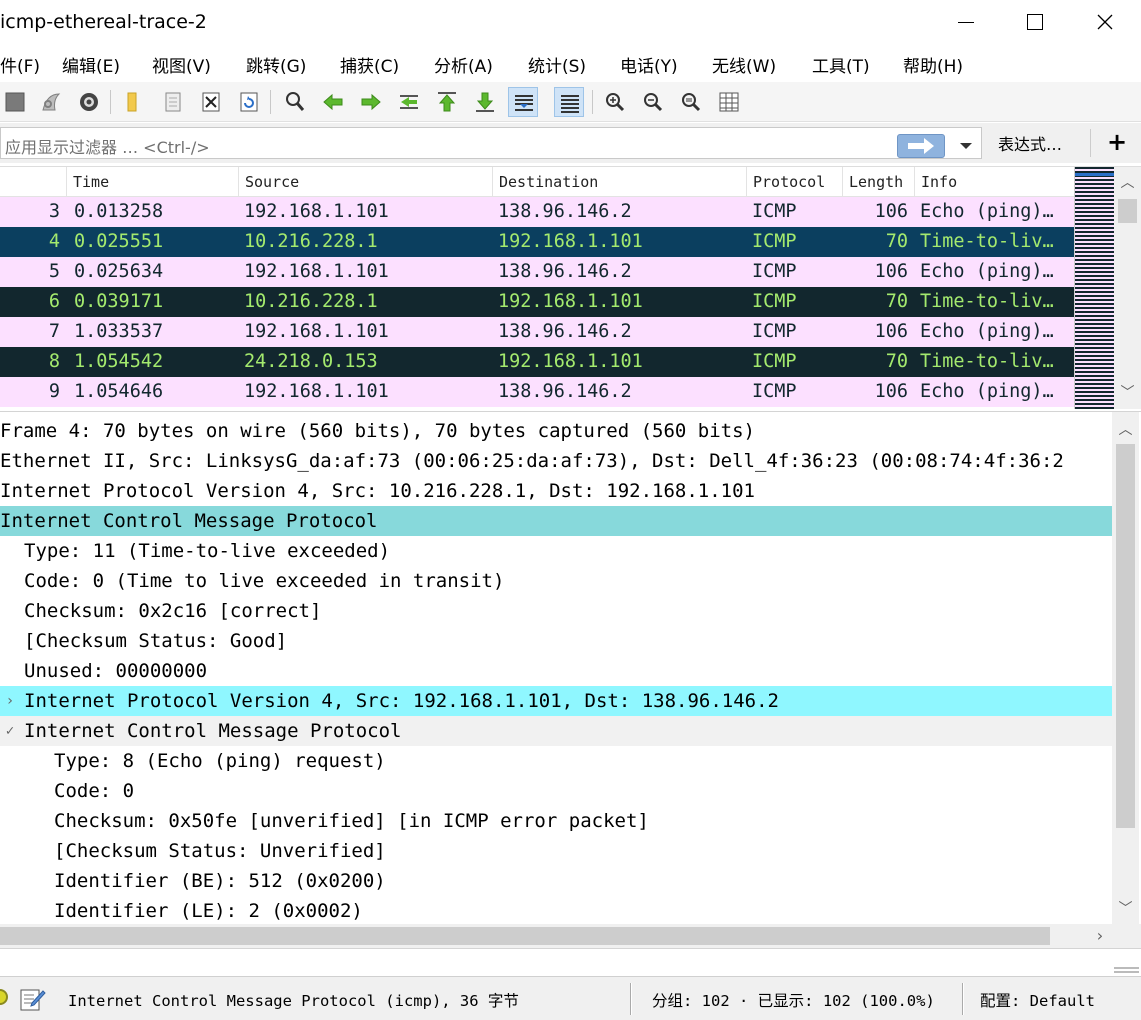 This screenshot has height=1020, width=1141. Describe the element at coordinates (369, 64) in the screenshot. I see `menu-capture: 捕获(C)` at that location.